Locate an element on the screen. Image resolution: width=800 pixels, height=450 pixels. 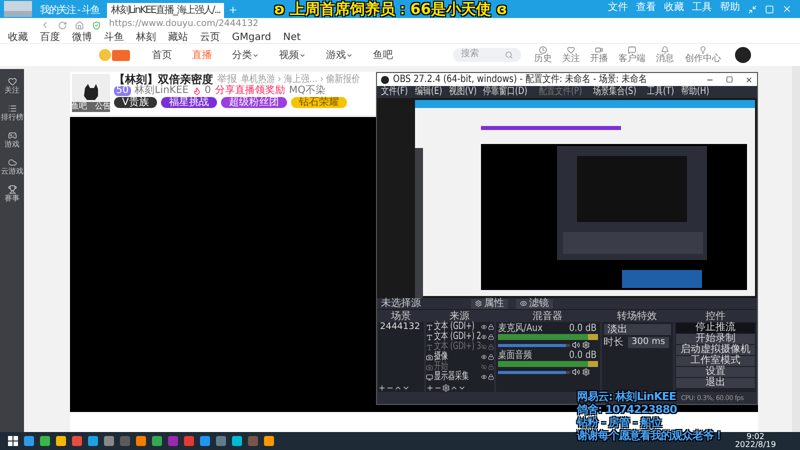
menu-item: 工具(T) is located at coordinates (660, 92).